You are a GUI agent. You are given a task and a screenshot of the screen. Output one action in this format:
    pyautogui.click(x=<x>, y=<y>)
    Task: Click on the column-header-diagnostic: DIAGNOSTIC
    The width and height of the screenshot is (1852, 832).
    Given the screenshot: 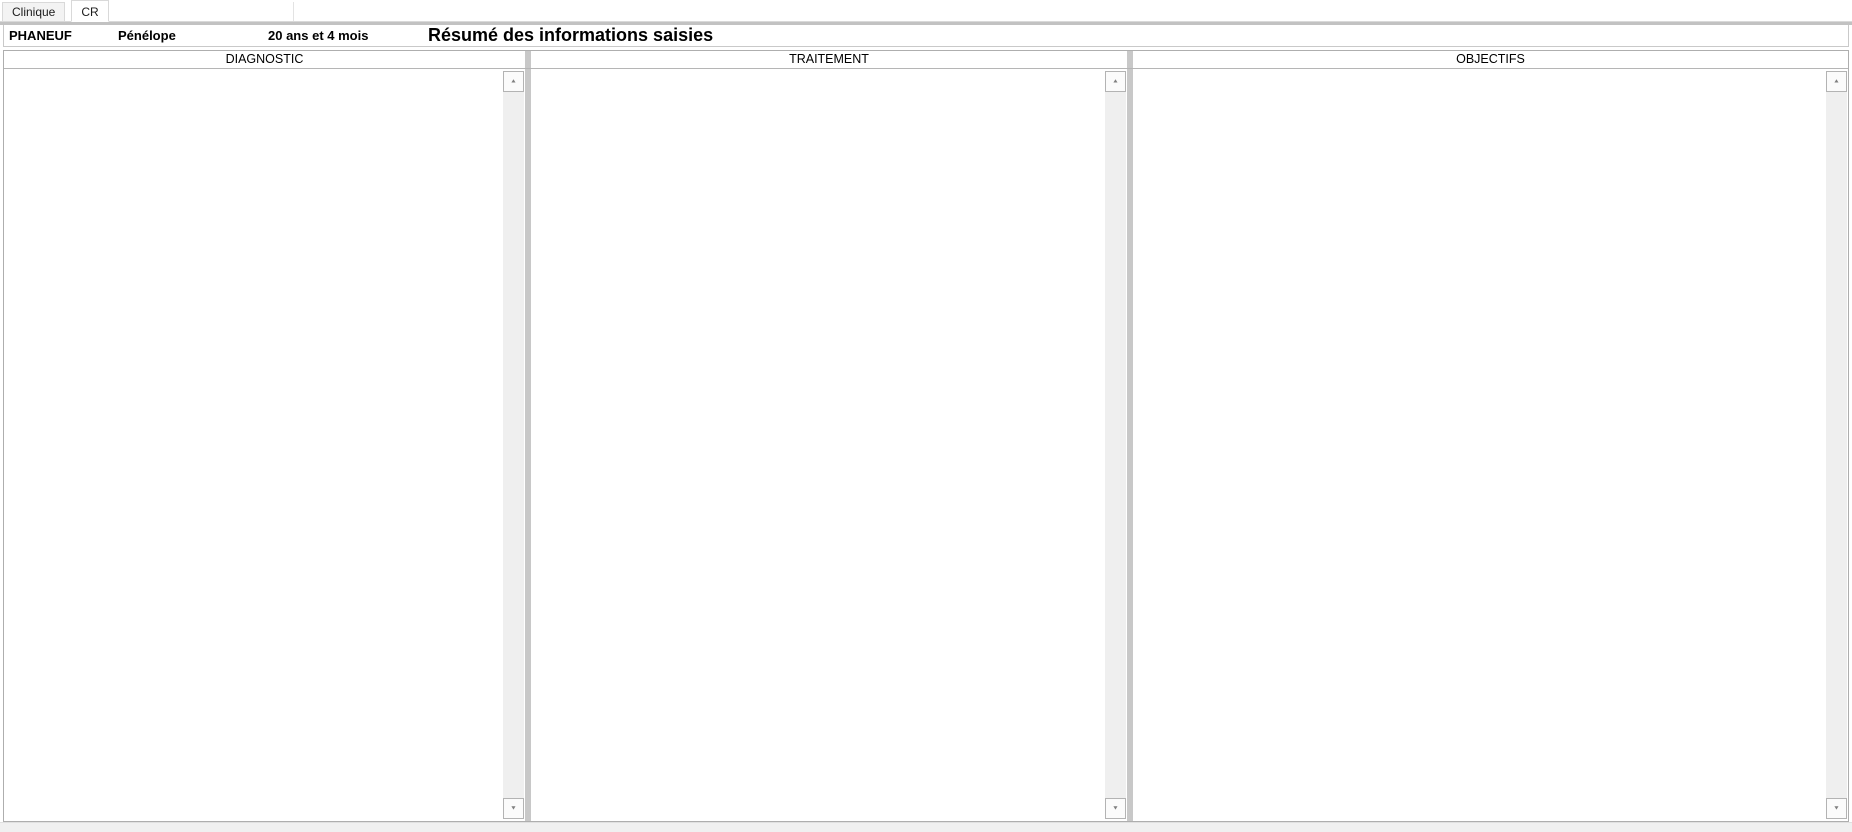 What is the action you would take?
    pyautogui.click(x=264, y=60)
    